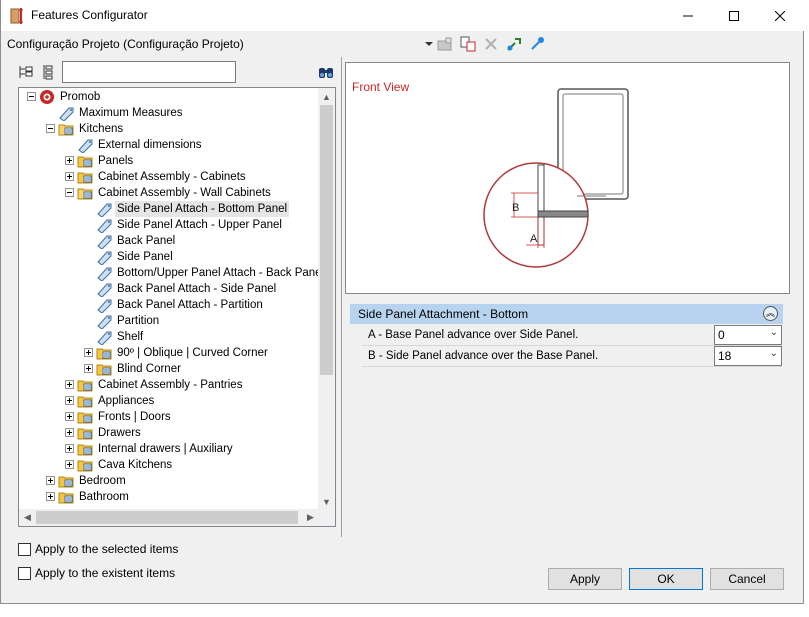 The width and height of the screenshot is (809, 617). I want to click on tree-item-label: External dimensions, so click(150, 145).